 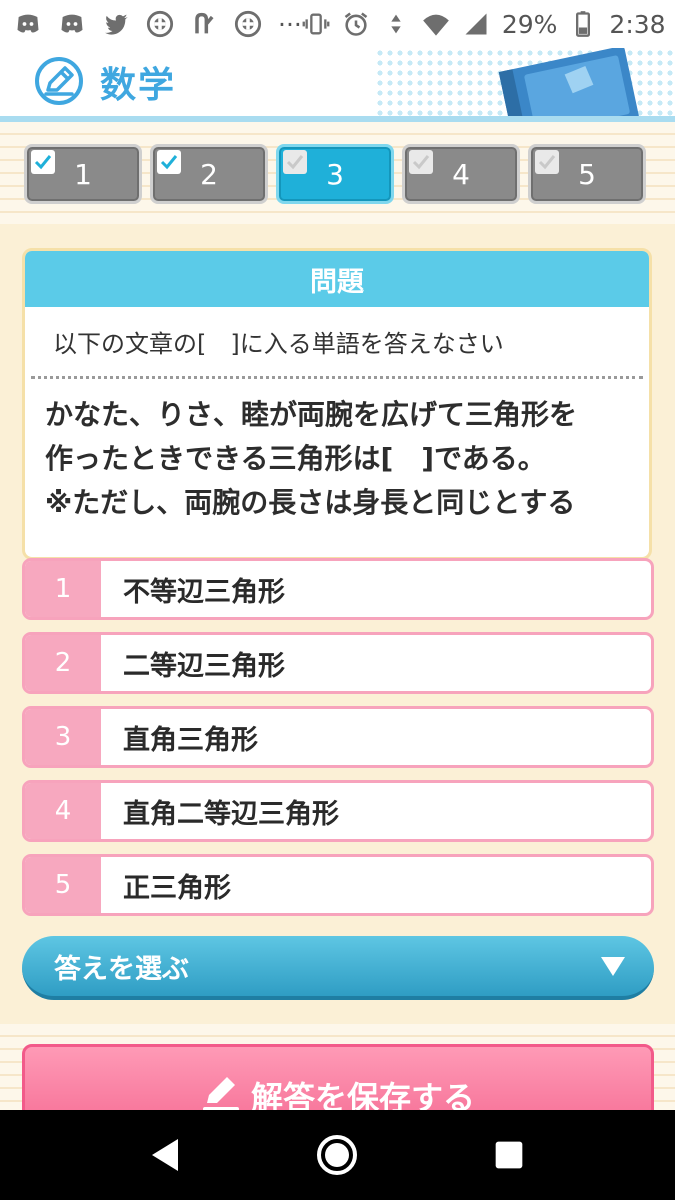 I want to click on tab-question-4: 4, so click(x=461, y=174).